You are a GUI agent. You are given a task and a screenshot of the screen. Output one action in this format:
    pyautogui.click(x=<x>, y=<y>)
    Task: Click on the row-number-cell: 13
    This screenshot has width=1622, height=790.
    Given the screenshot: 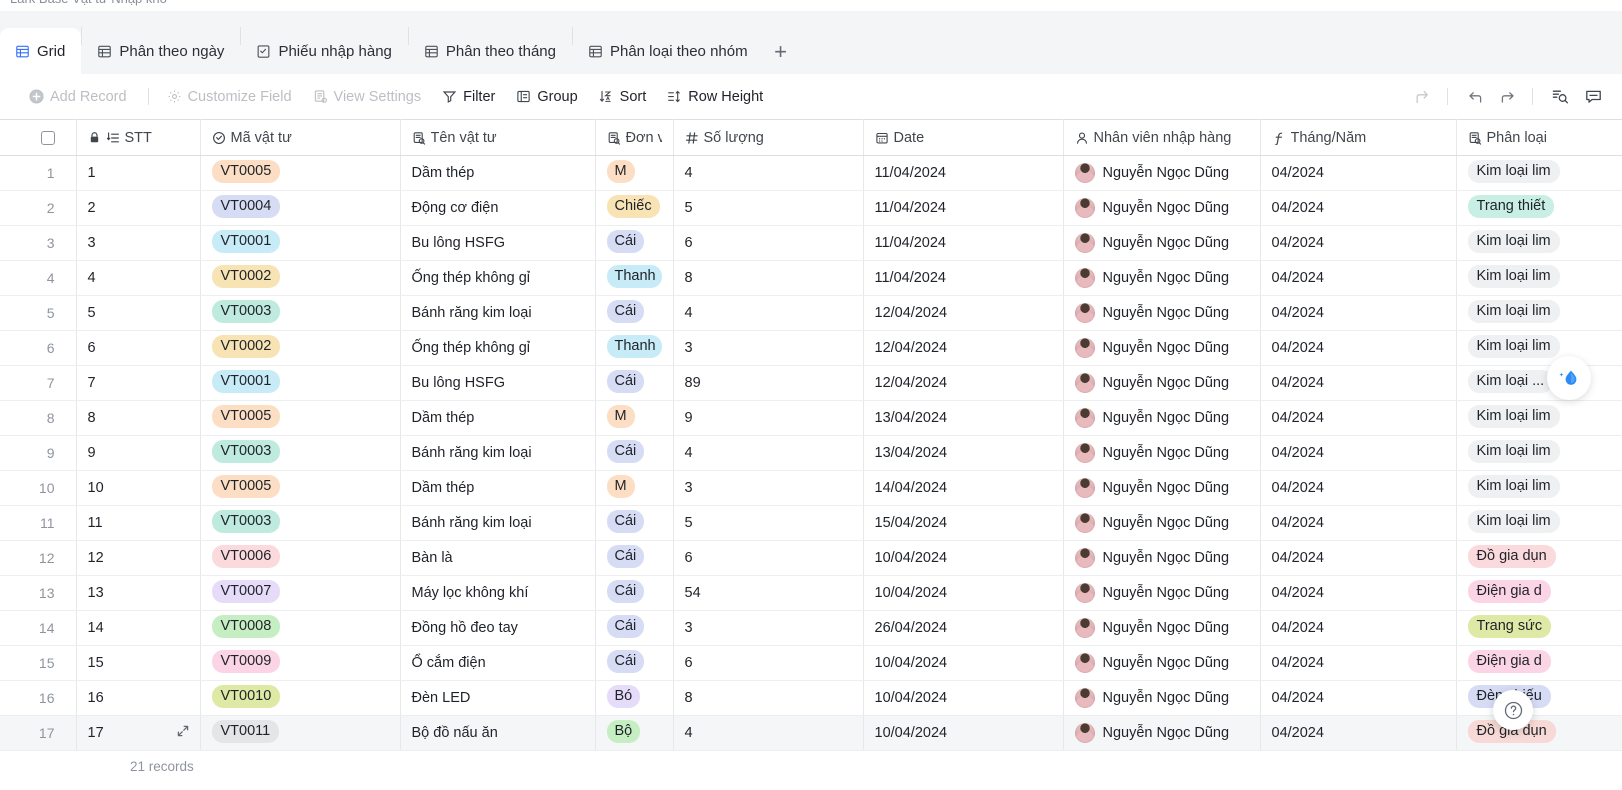 What is the action you would take?
    pyautogui.click(x=38, y=593)
    